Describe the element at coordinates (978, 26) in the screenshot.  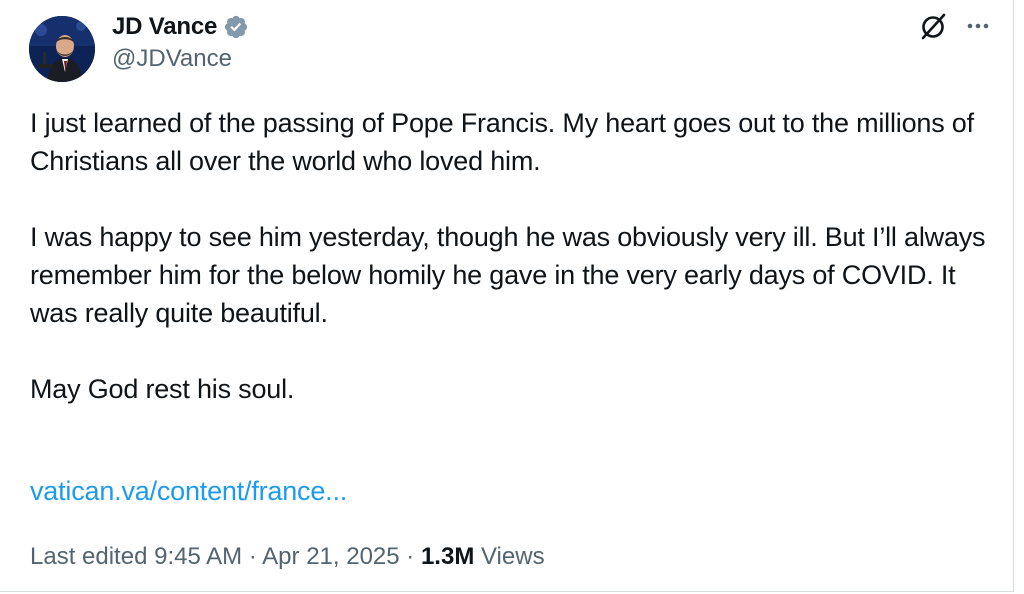
I see `more-options-icon` at that location.